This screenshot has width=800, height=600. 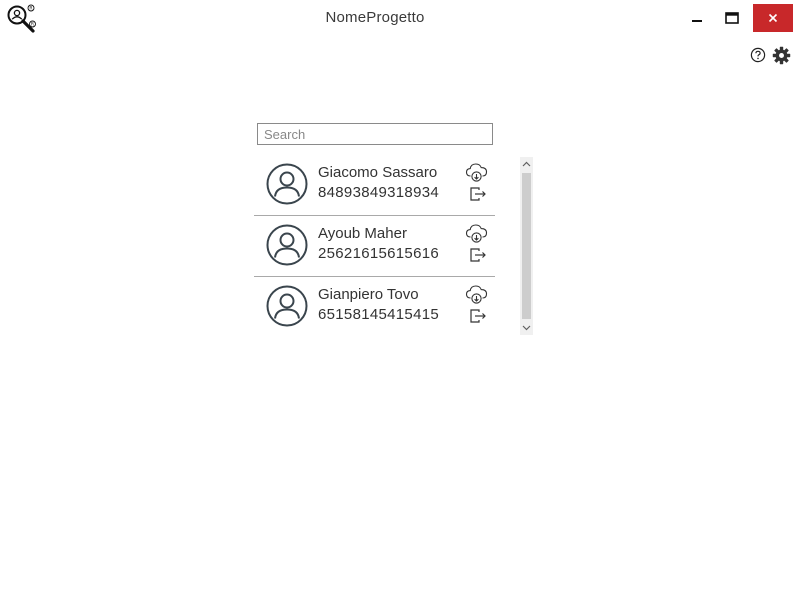 I want to click on settings-button, so click(x=781, y=55).